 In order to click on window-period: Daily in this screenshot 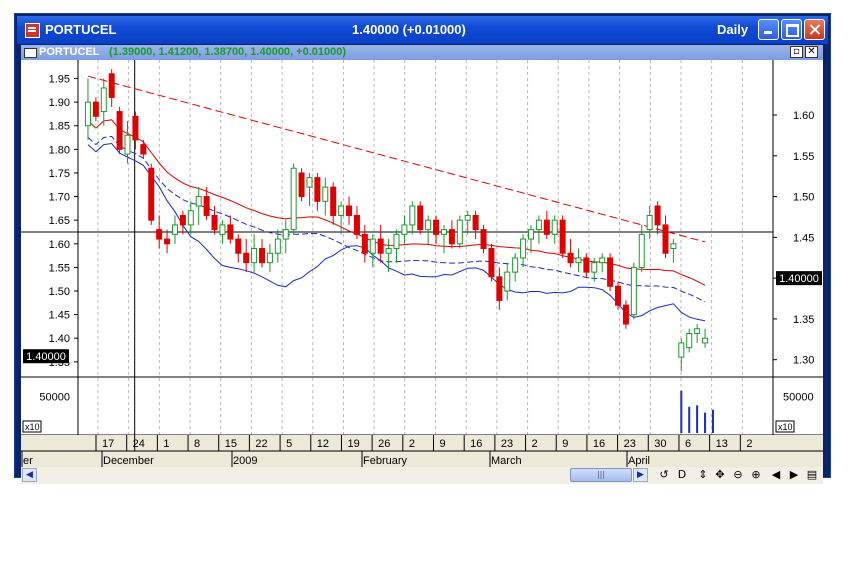, I will do `click(733, 29)`.